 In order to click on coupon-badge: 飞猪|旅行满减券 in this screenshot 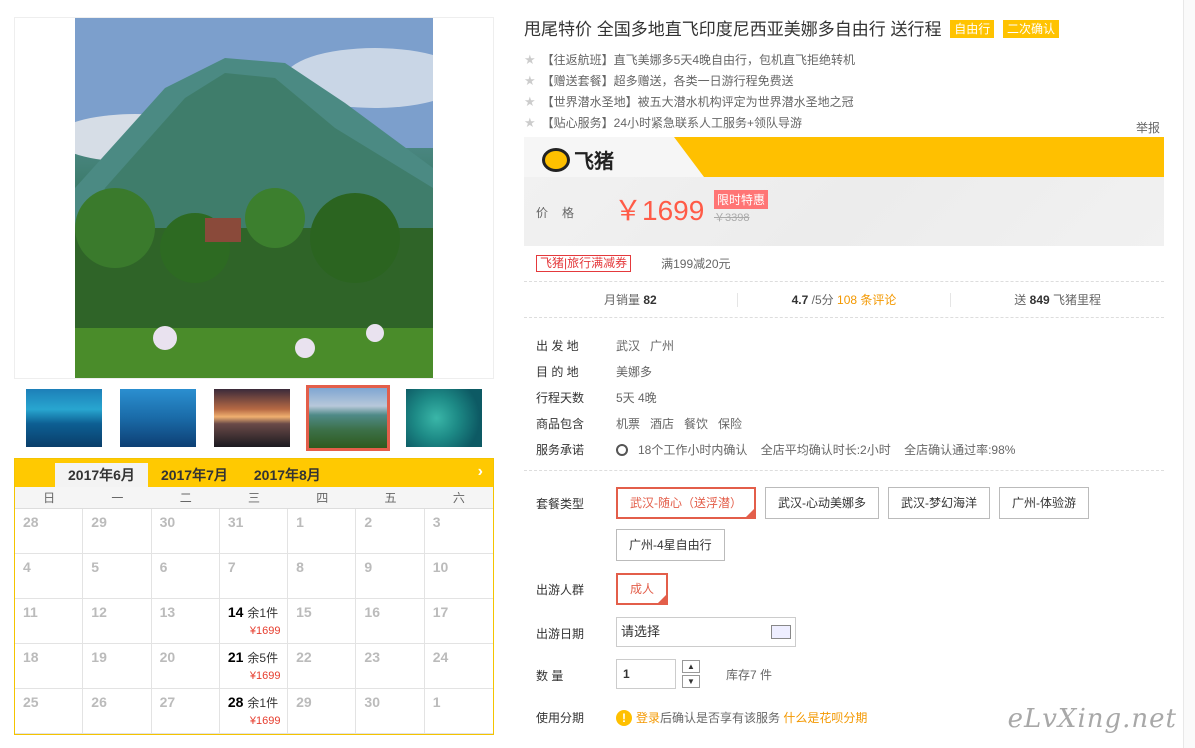, I will do `click(584, 263)`.